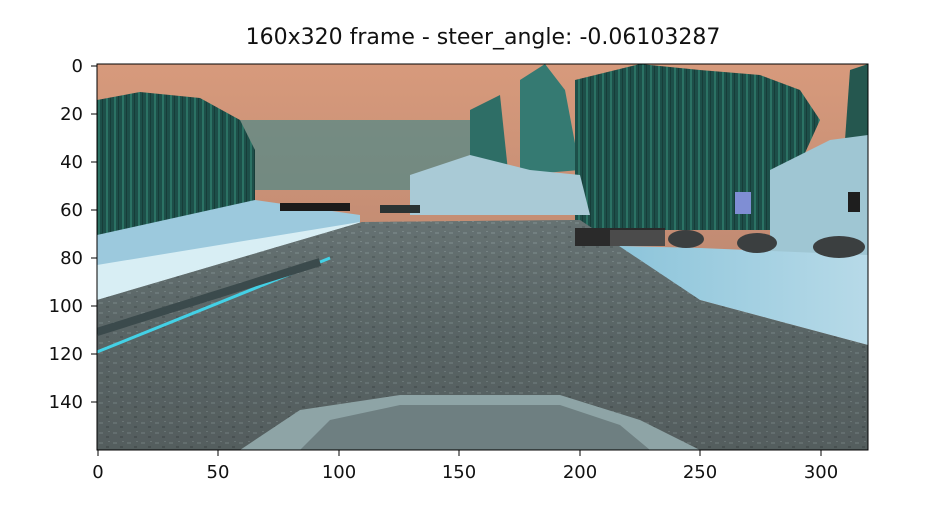  What do you see at coordinates (459, 472) in the screenshot?
I see `svg-text: 150` at bounding box center [459, 472].